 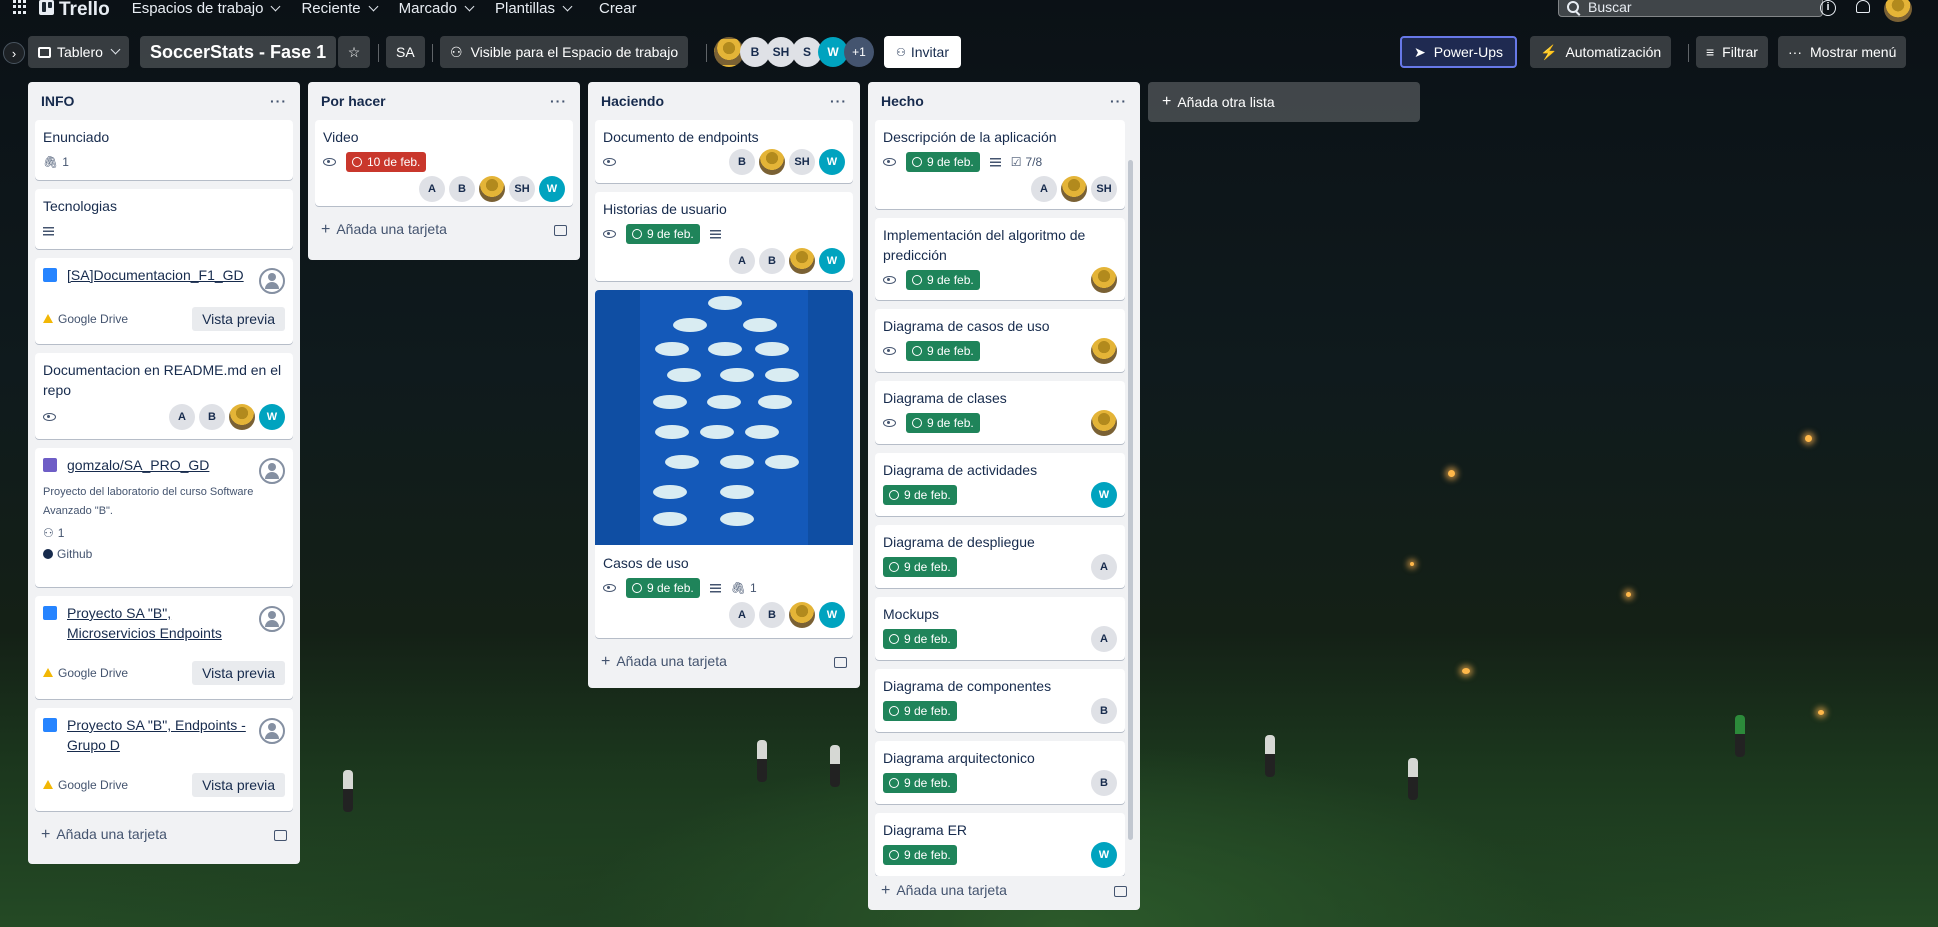 What do you see at coordinates (1000, 340) in the screenshot?
I see `card-diagrama-casos-uso: Diagrama de casos de uso 9 de feb.` at bounding box center [1000, 340].